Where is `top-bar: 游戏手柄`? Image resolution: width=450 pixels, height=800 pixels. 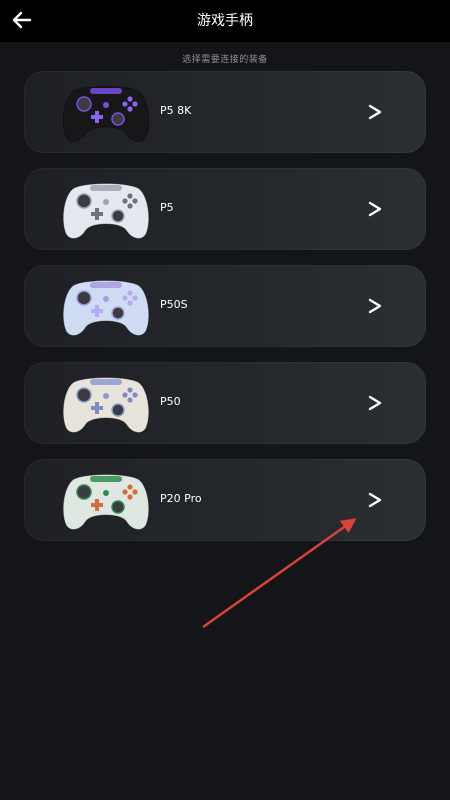 top-bar: 游戏手柄 is located at coordinates (225, 21).